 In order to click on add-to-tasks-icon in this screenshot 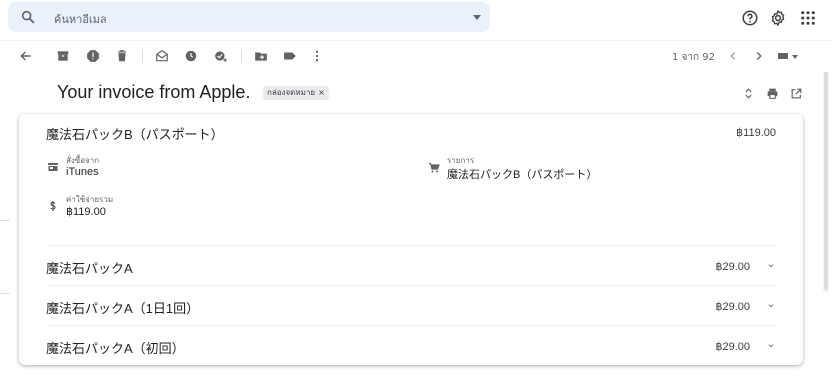, I will do `click(221, 56)`.